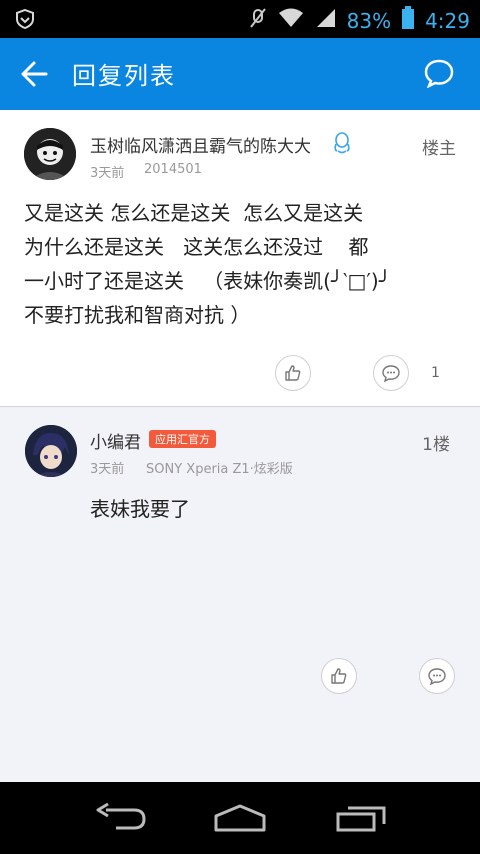 This screenshot has width=480, height=854. What do you see at coordinates (439, 73) in the screenshot?
I see `chat-bubble-icon` at bounding box center [439, 73].